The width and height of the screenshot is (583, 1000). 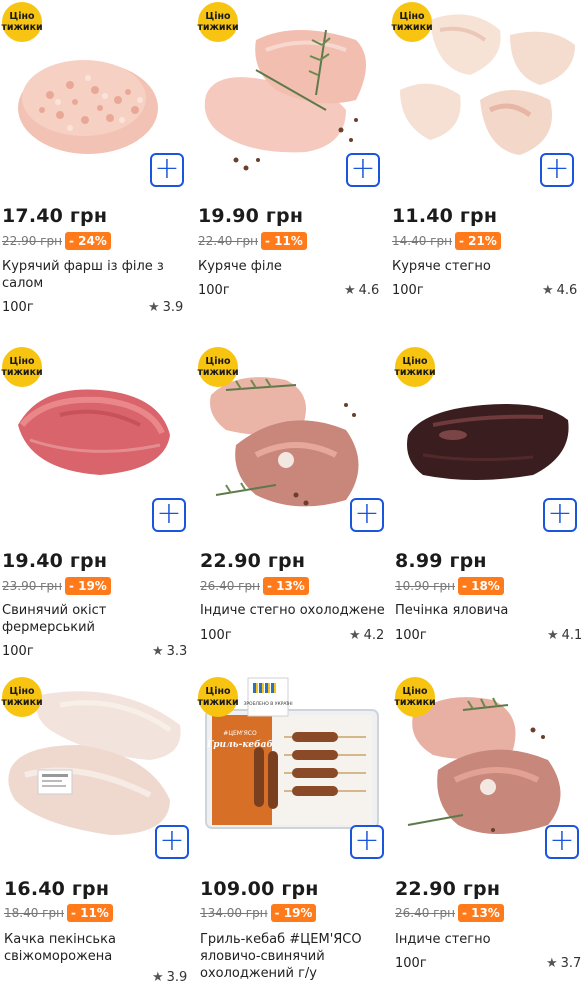 I want to click on package-brand: #ЦЕМ'ЯСО, so click(x=240, y=733).